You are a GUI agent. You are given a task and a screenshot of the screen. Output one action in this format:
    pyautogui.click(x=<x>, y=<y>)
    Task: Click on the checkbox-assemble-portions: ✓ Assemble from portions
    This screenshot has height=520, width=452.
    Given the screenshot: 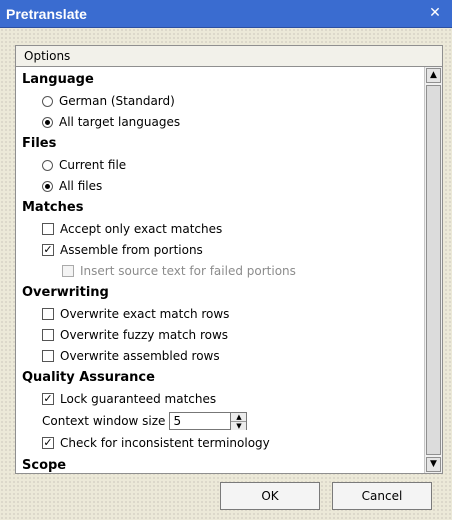 What is the action you would take?
    pyautogui.click(x=122, y=250)
    